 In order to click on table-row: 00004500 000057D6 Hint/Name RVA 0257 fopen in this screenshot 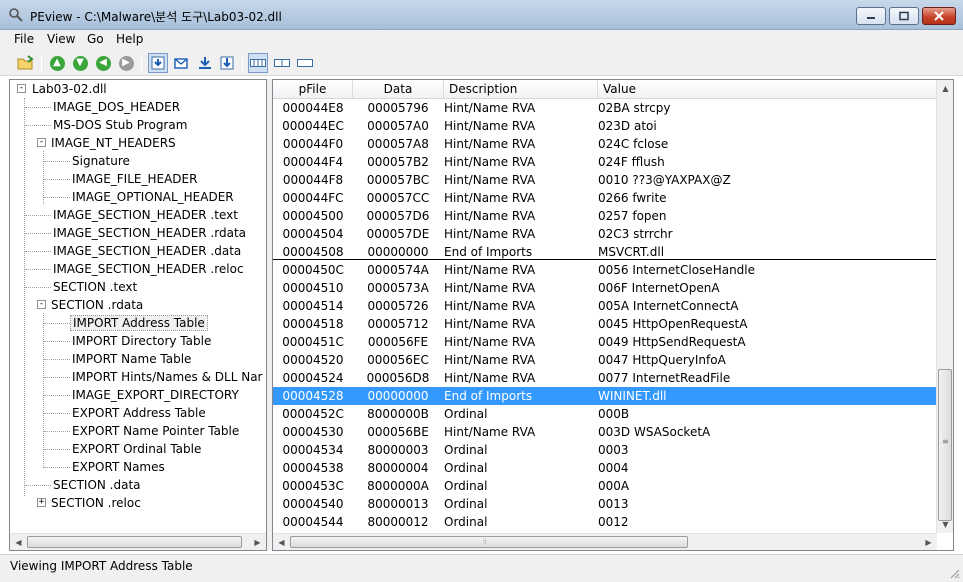, I will do `click(605, 216)`.